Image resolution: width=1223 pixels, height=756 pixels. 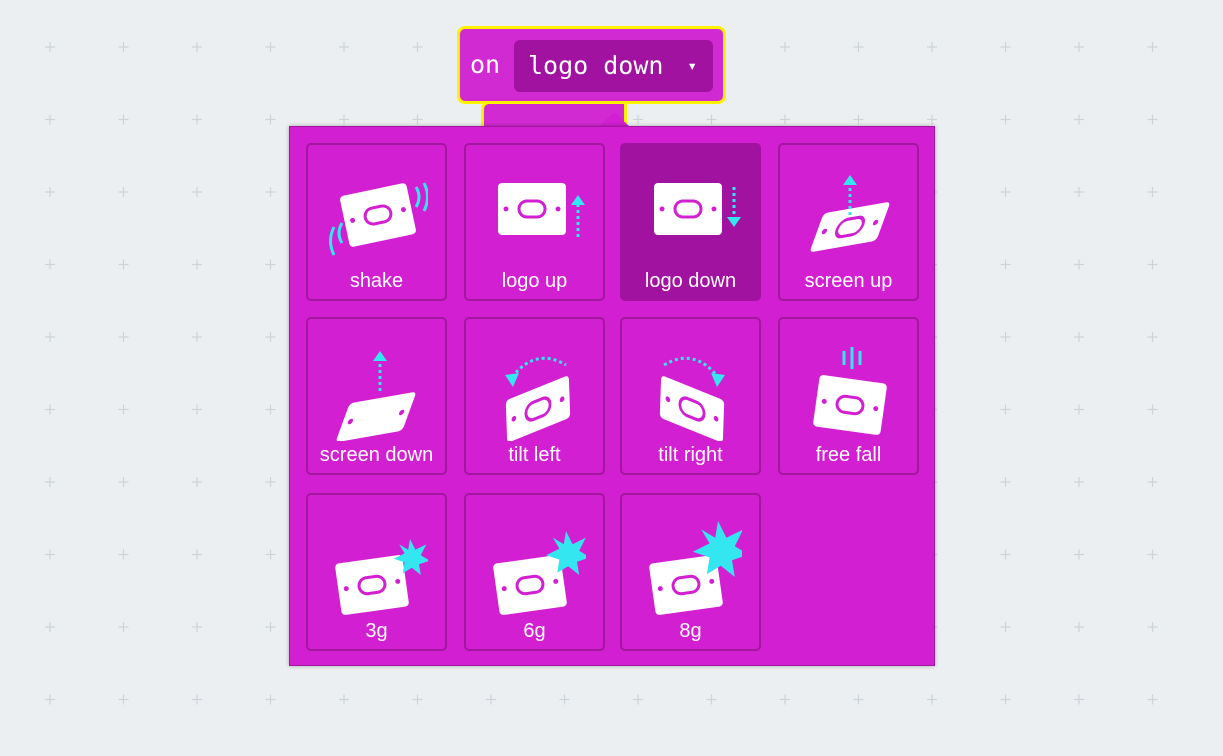 I want to click on option-label: logo down, so click(x=690, y=281).